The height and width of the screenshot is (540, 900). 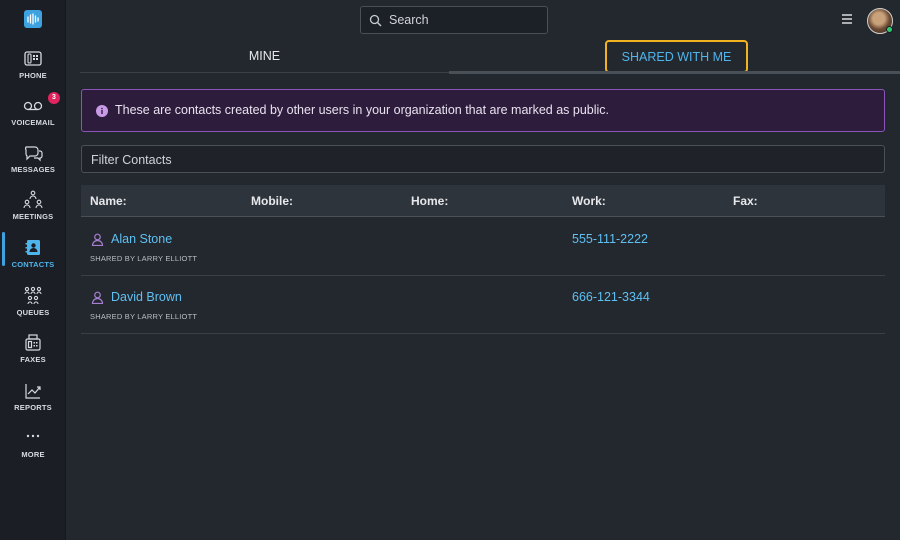 I want to click on sidebar-item-label: PHONE, so click(x=33, y=75).